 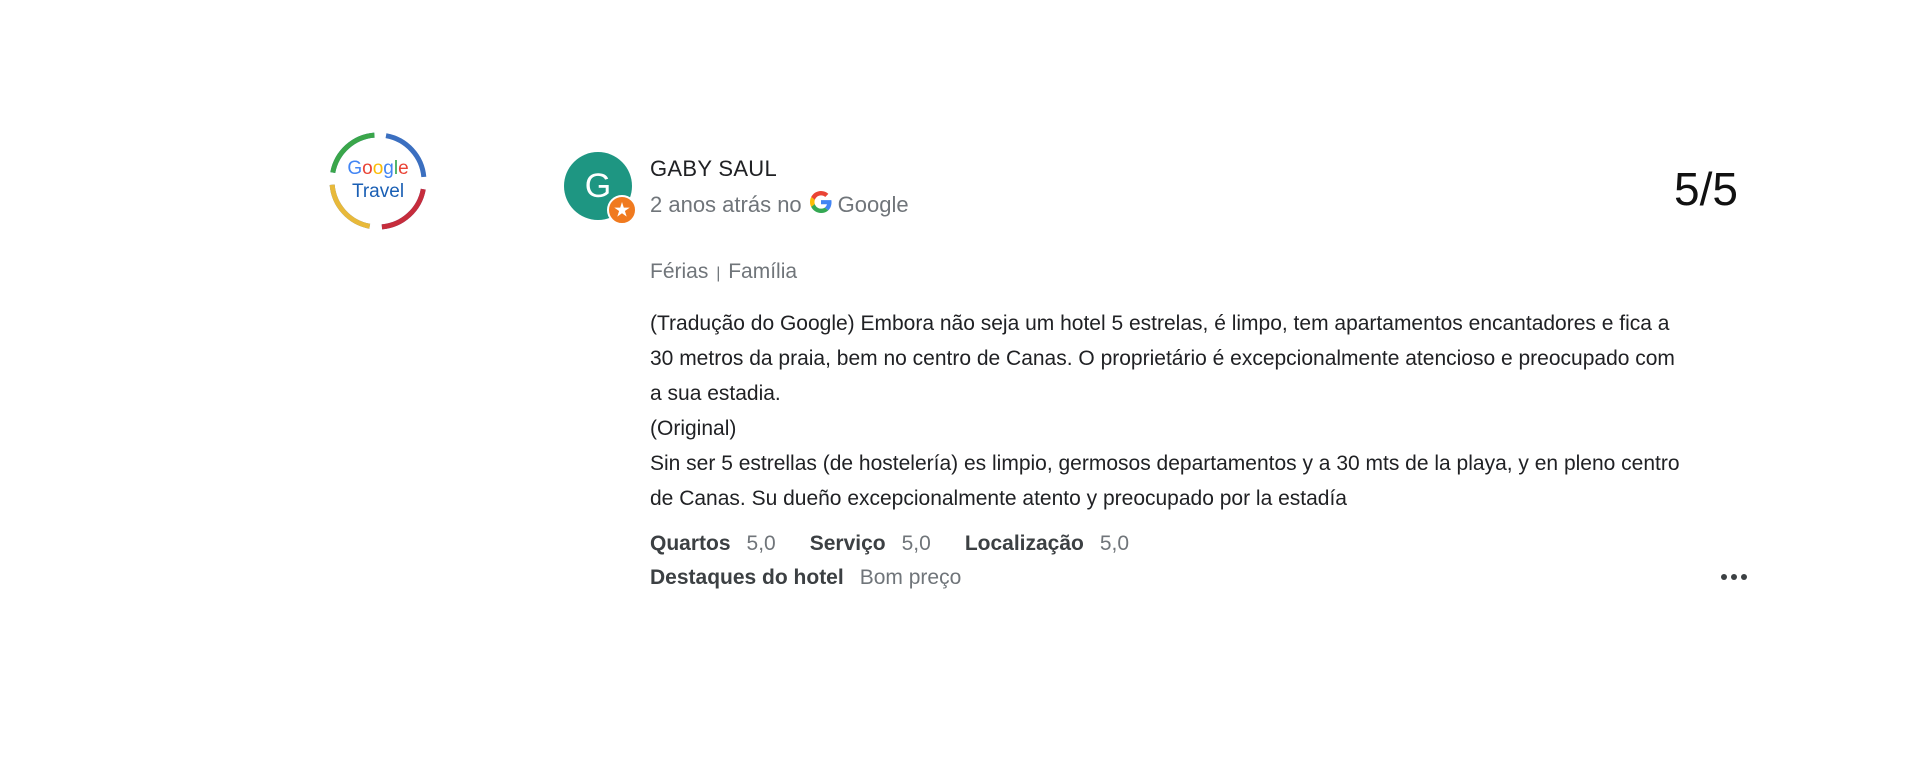 I want to click on logo-text: Google Travel, so click(x=378, y=180).